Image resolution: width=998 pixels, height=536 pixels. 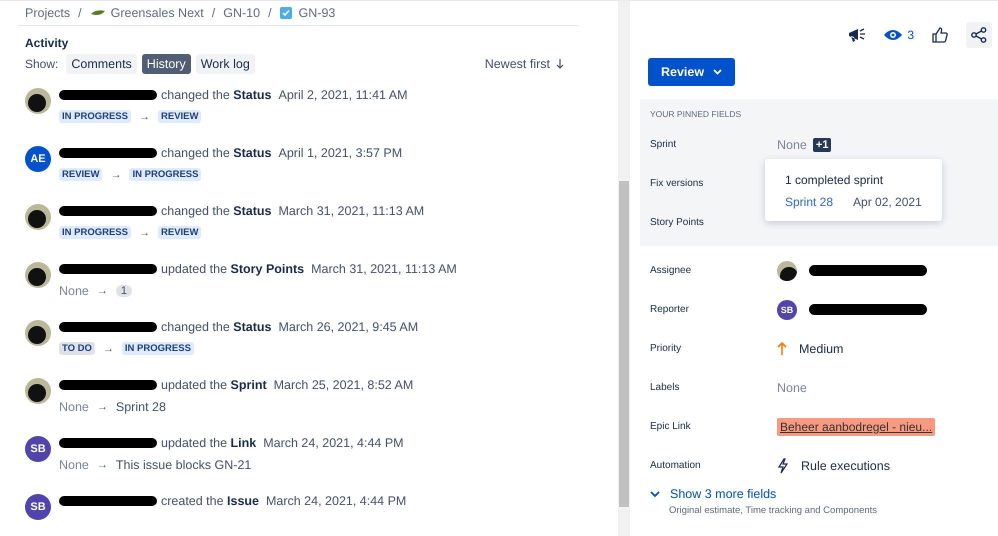 What do you see at coordinates (671, 270) in the screenshot?
I see `field-label: Assignee` at bounding box center [671, 270].